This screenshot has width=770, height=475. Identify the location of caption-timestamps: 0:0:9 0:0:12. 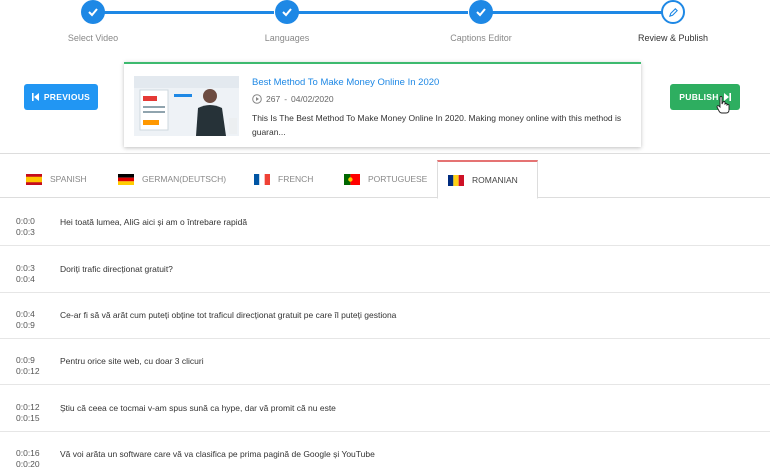
(28, 366).